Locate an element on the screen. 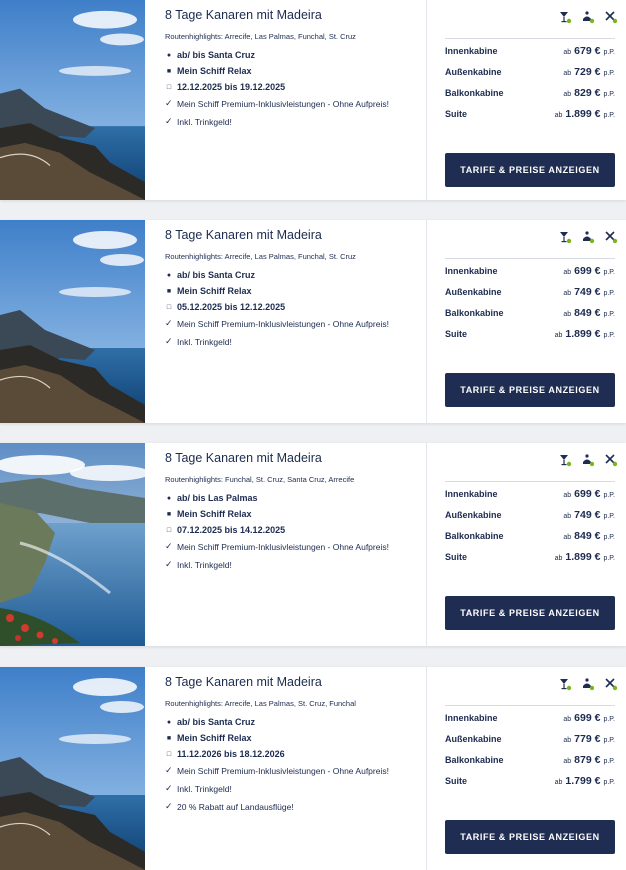 The image size is (626, 870). price-amount: 829 € is located at coordinates (587, 93).